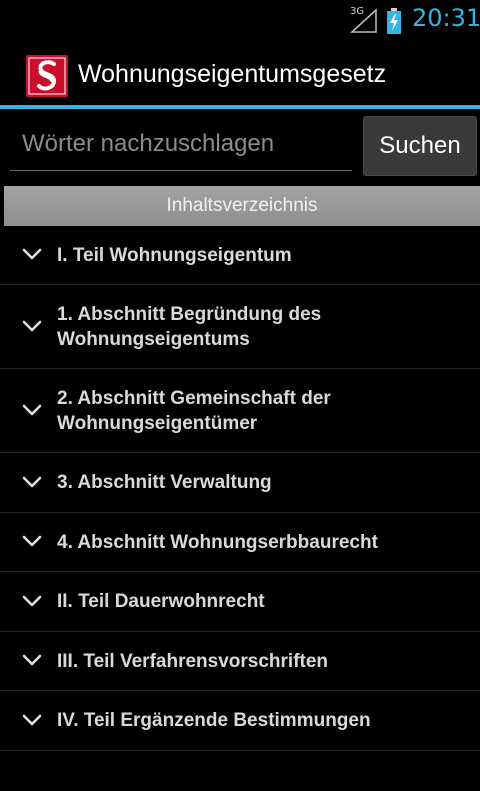  I want to click on toc-item-label-line: 3. Abschnitt Verwaltung, so click(164, 482).